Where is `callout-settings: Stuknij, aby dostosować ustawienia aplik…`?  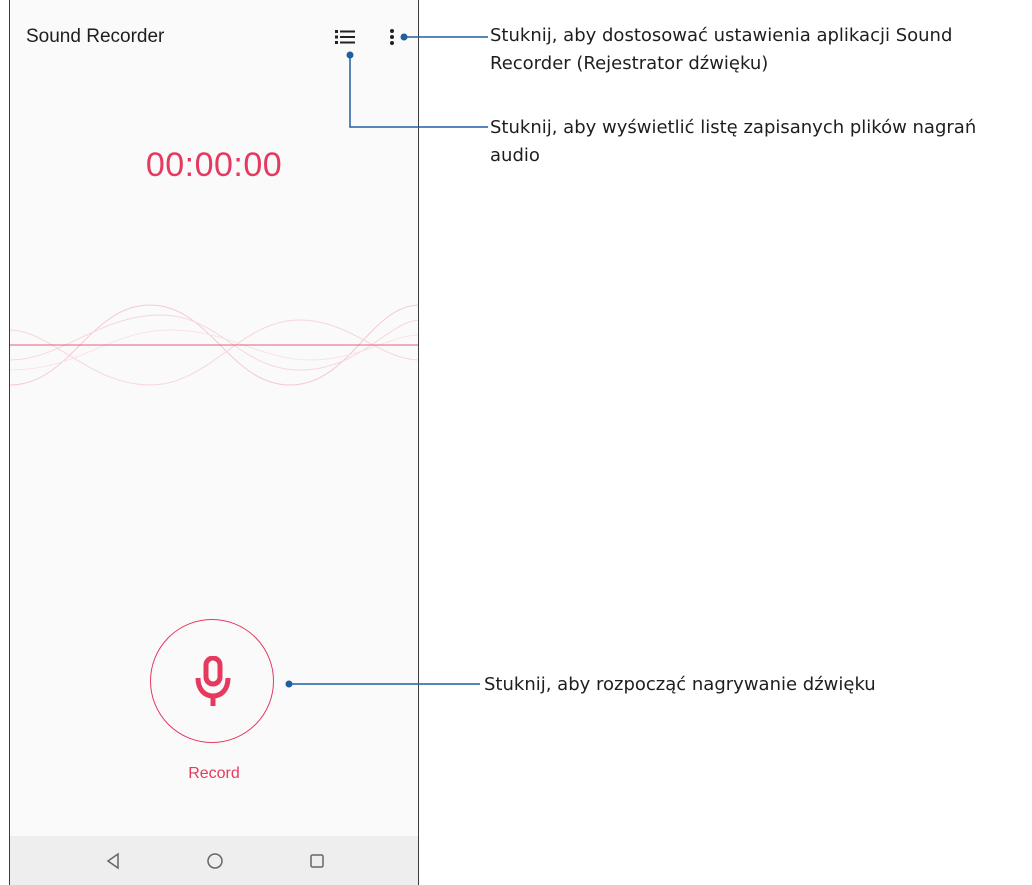 callout-settings: Stuknij, aby dostosować ustawienia aplik… is located at coordinates (721, 50).